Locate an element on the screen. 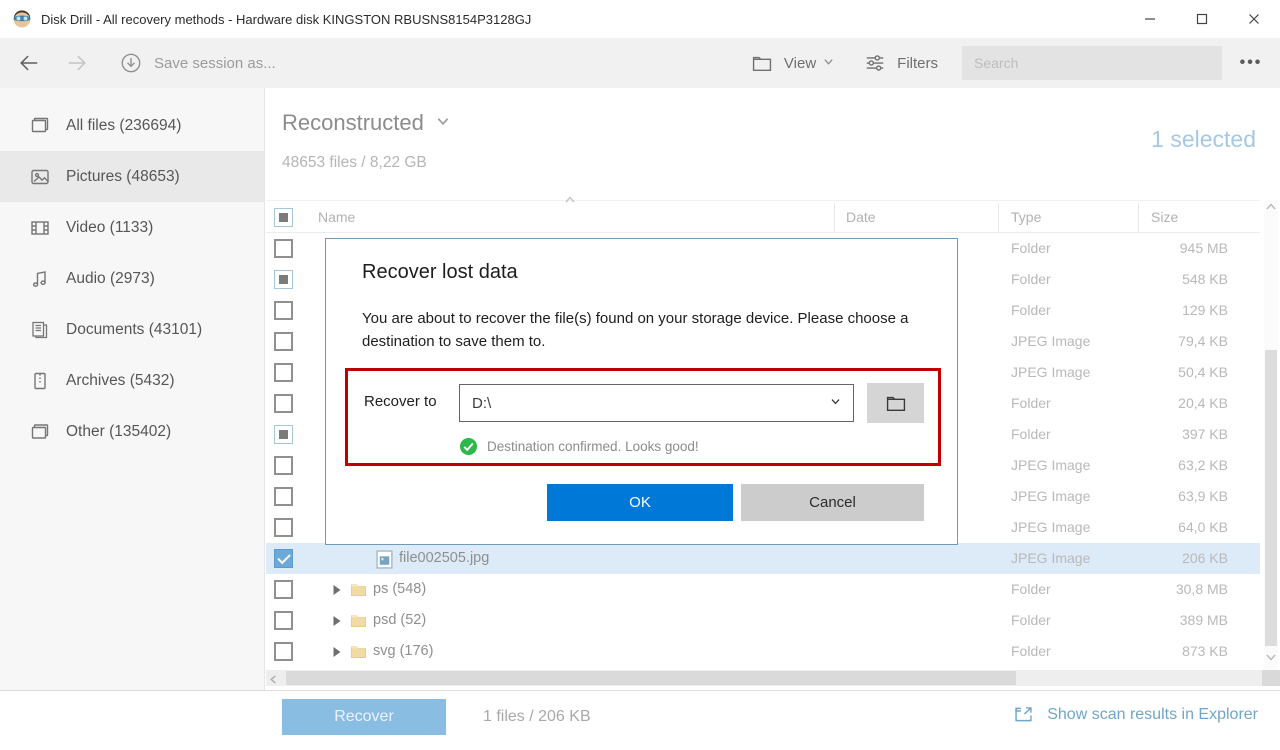 This screenshot has height=750, width=1280. selection-status: 1 selected is located at coordinates (1203, 139).